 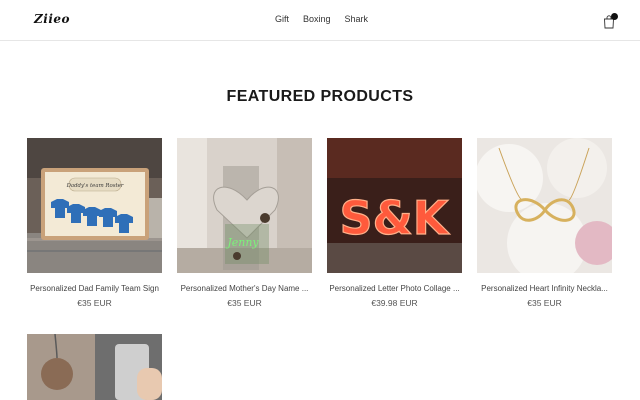 I want to click on cart-button, so click(x=610, y=21).